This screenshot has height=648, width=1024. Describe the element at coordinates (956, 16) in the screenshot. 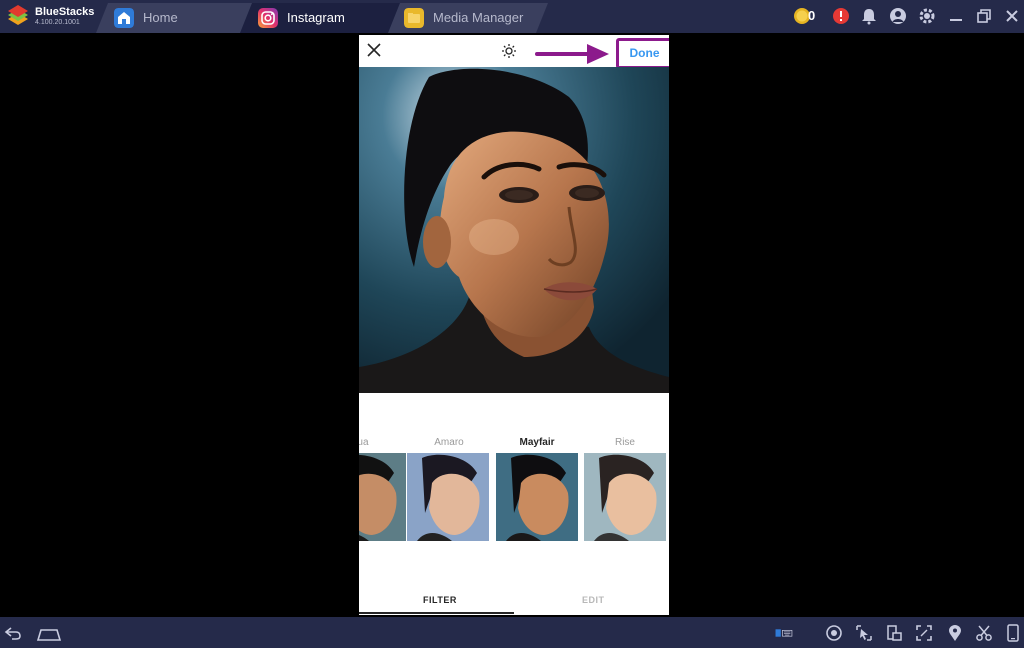

I see `minimize-icon` at that location.